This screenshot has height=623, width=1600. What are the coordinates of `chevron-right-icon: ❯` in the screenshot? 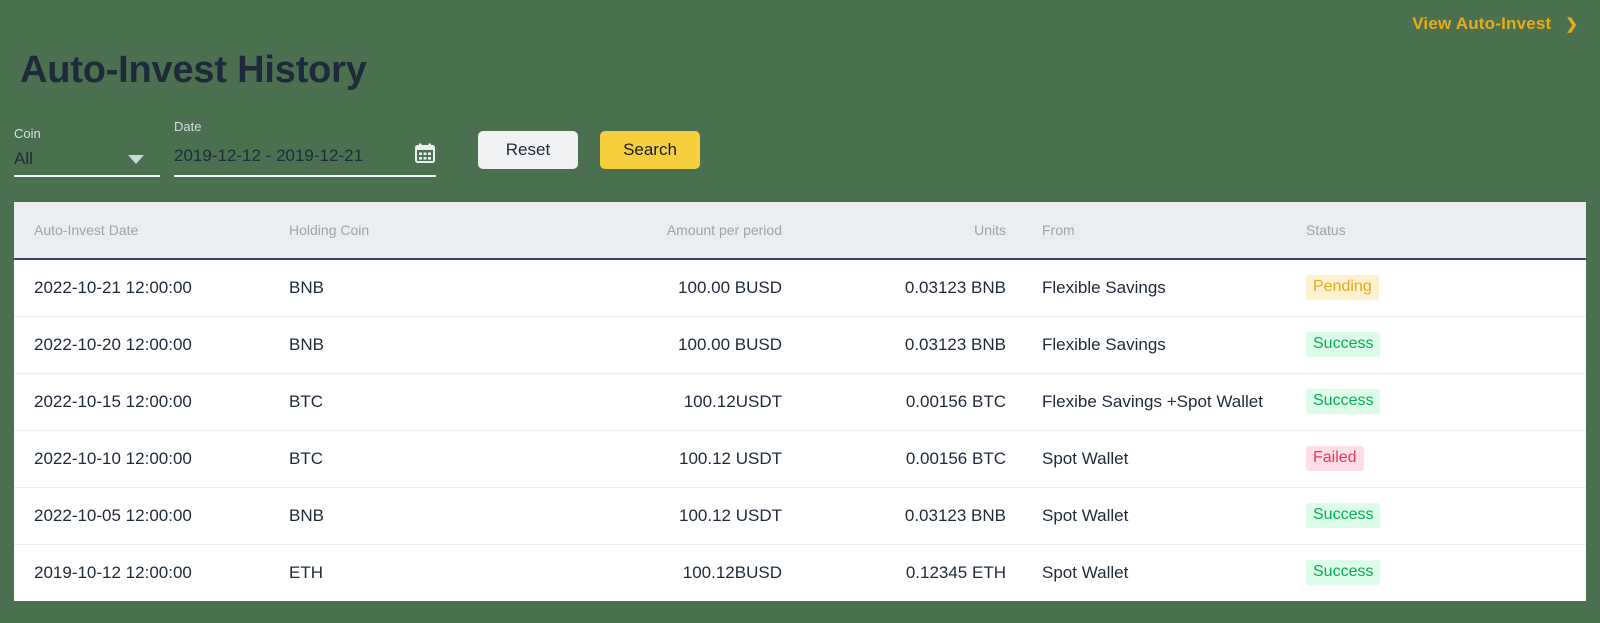 It's located at (1571, 24).